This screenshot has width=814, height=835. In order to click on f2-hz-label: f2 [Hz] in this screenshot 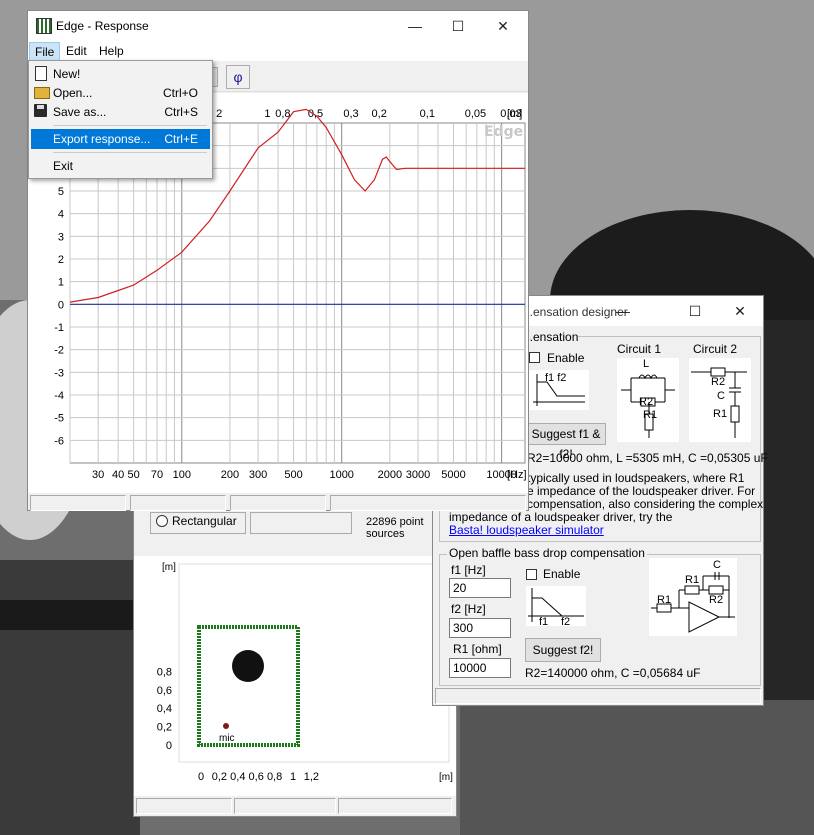, I will do `click(468, 609)`.